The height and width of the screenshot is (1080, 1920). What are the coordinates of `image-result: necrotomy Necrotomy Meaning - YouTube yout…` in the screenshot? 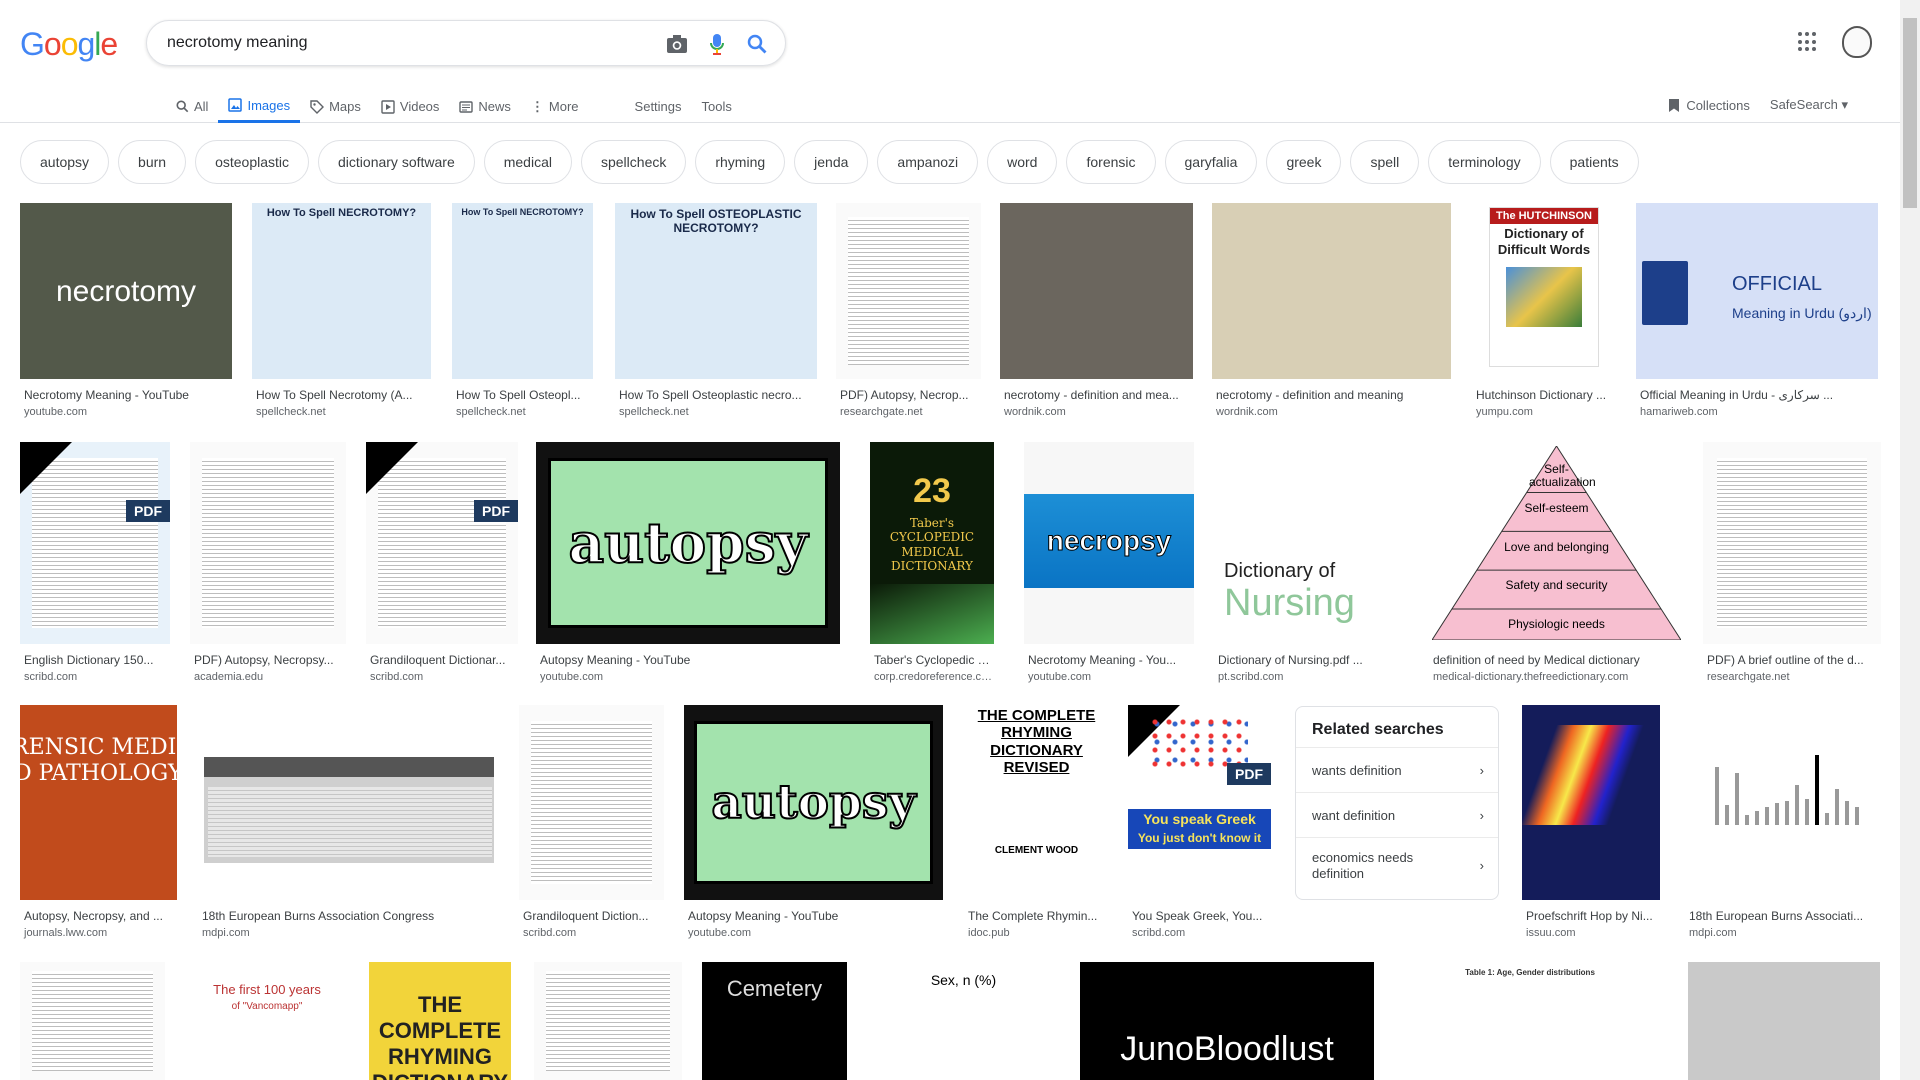 It's located at (126, 310).